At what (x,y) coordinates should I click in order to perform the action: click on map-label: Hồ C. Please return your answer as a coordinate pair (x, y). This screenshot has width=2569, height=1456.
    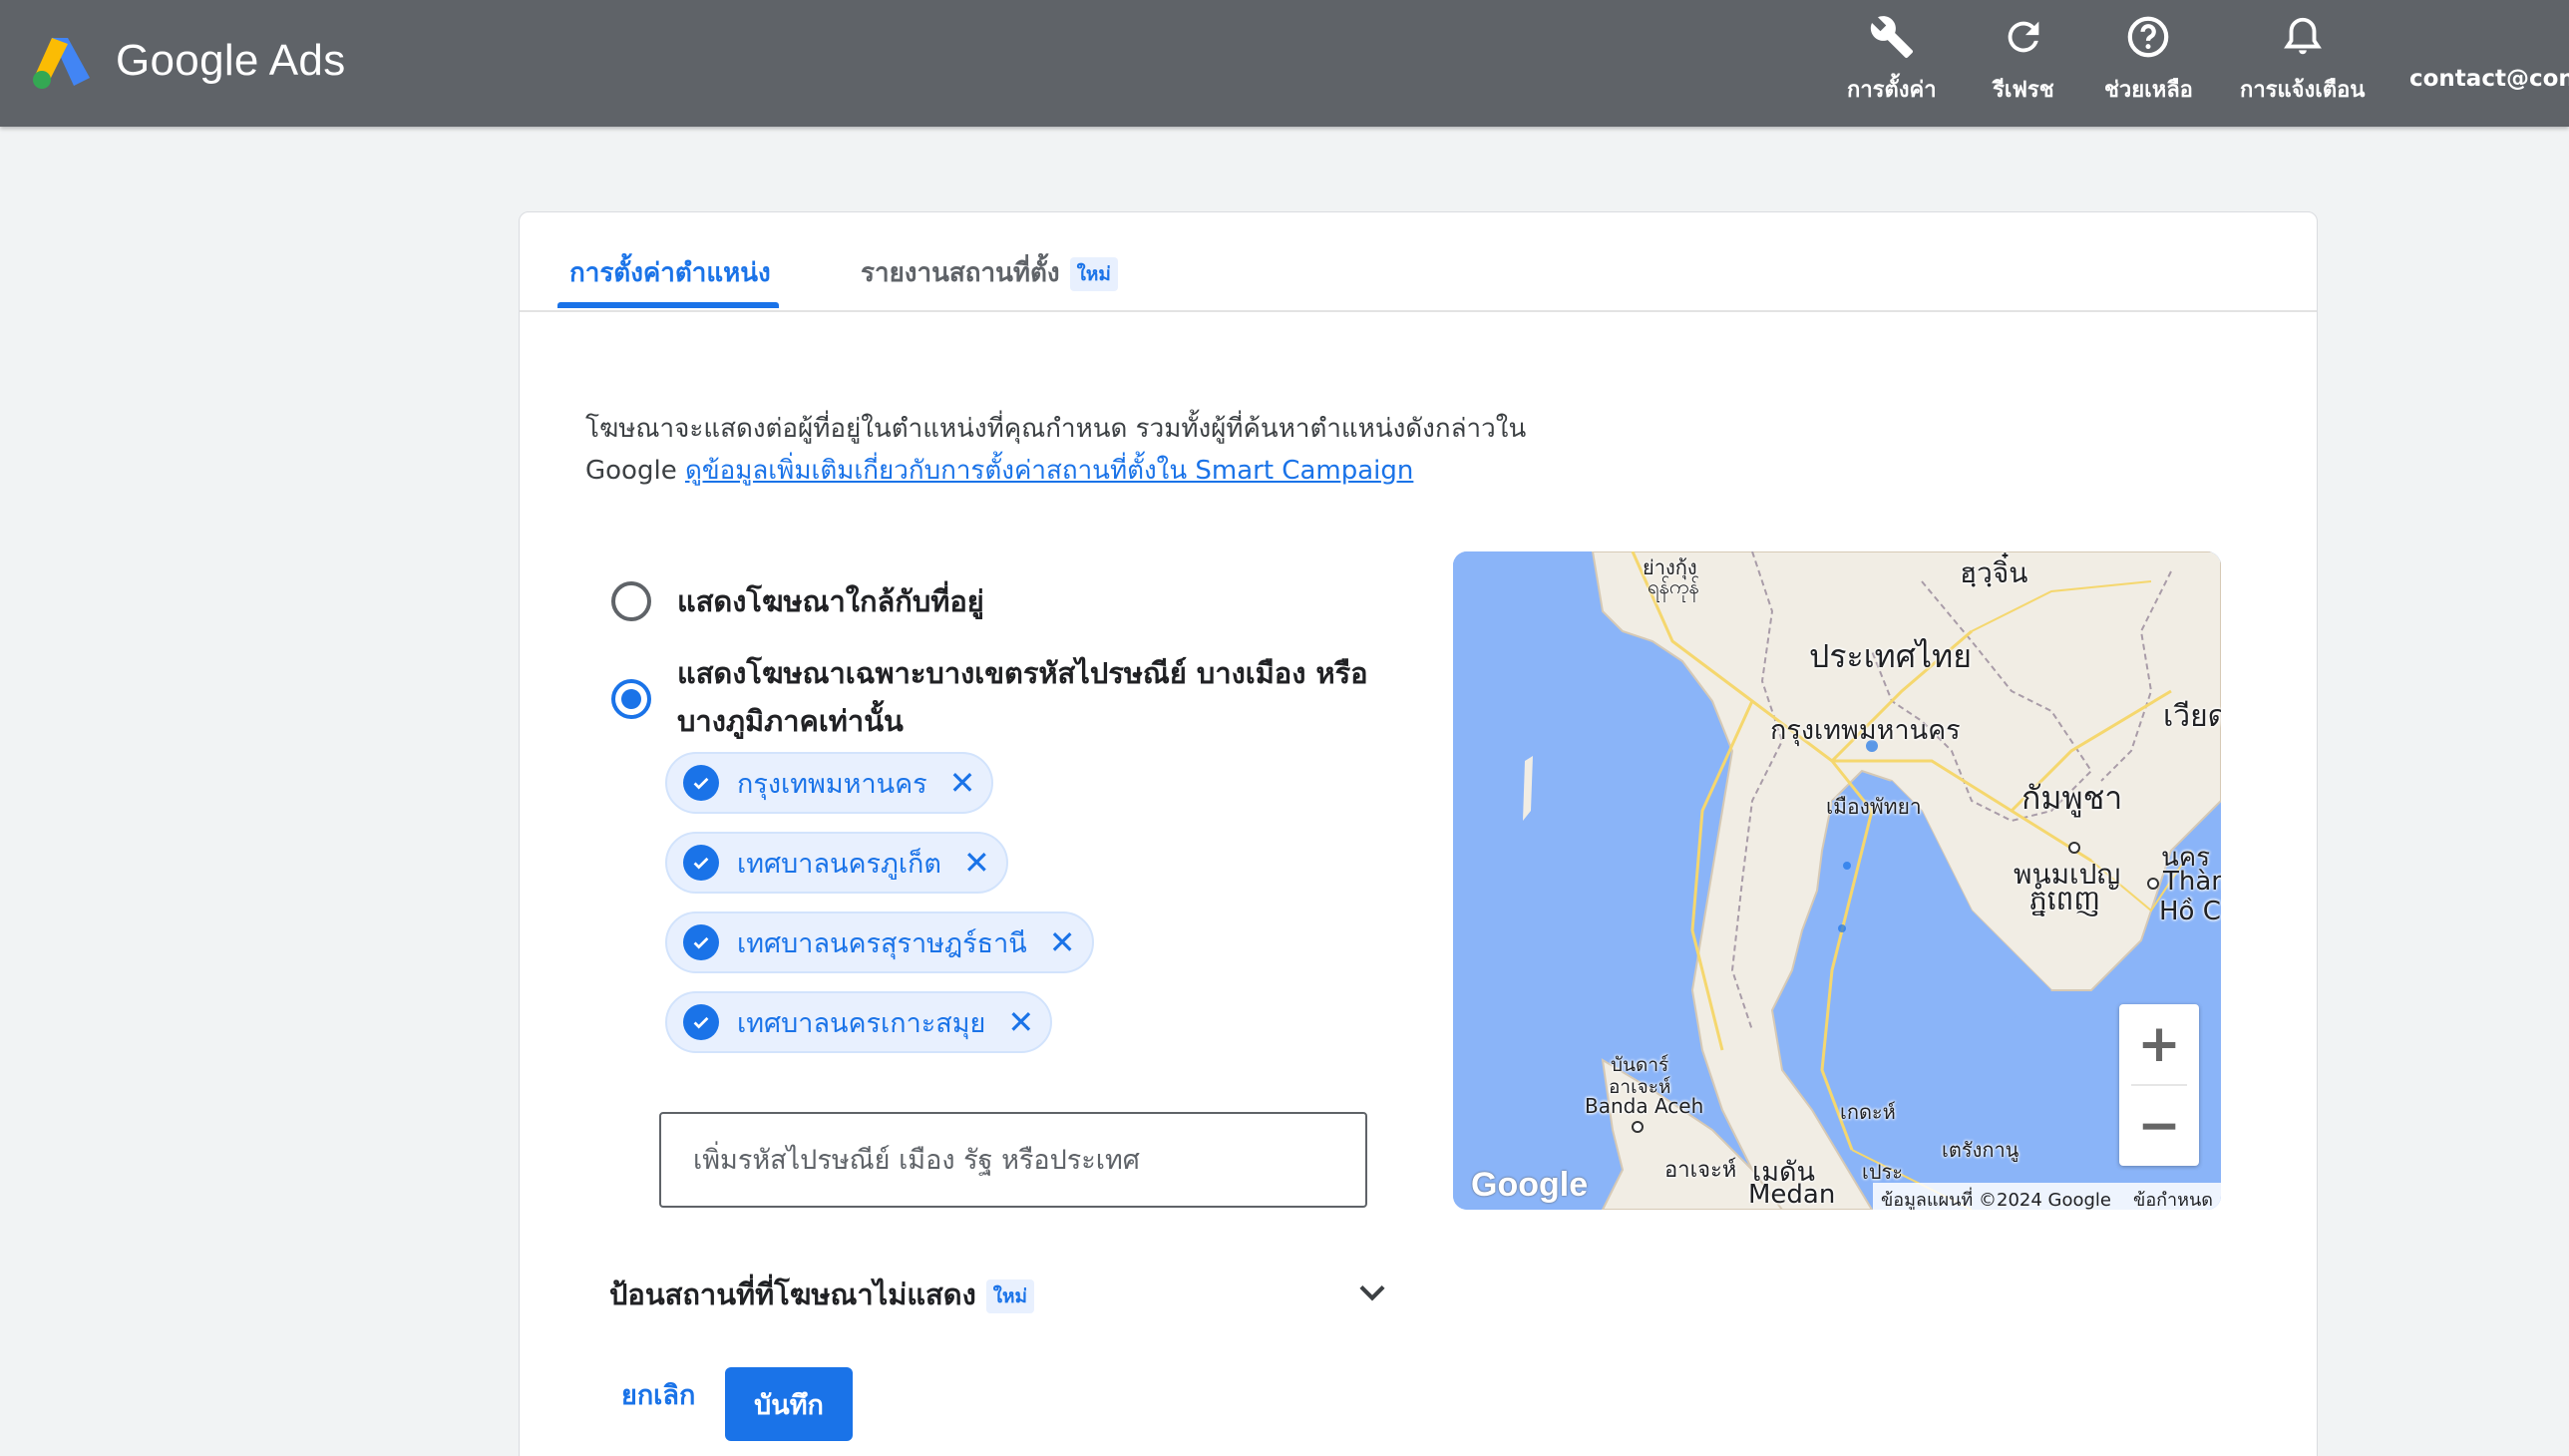
    Looking at the image, I should click on (2190, 911).